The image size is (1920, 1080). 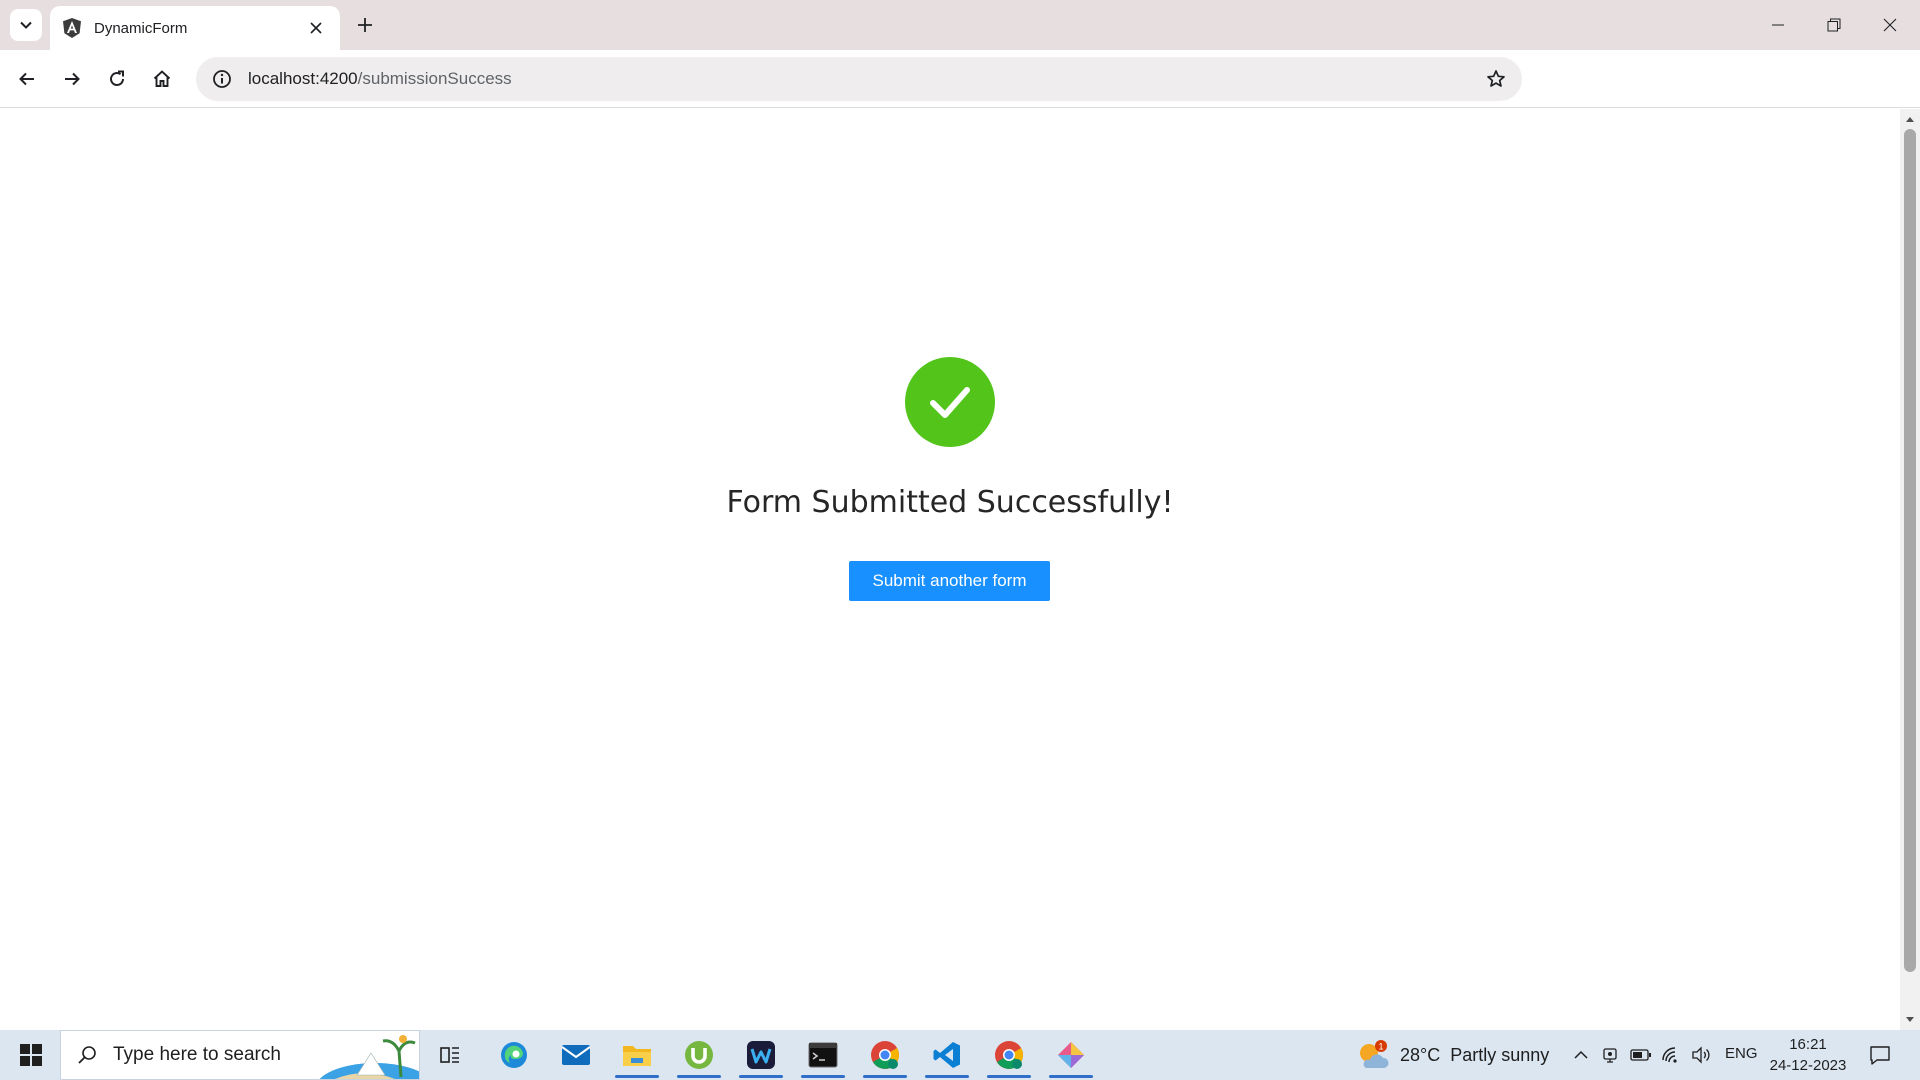 I want to click on start-button, so click(x=31, y=1055).